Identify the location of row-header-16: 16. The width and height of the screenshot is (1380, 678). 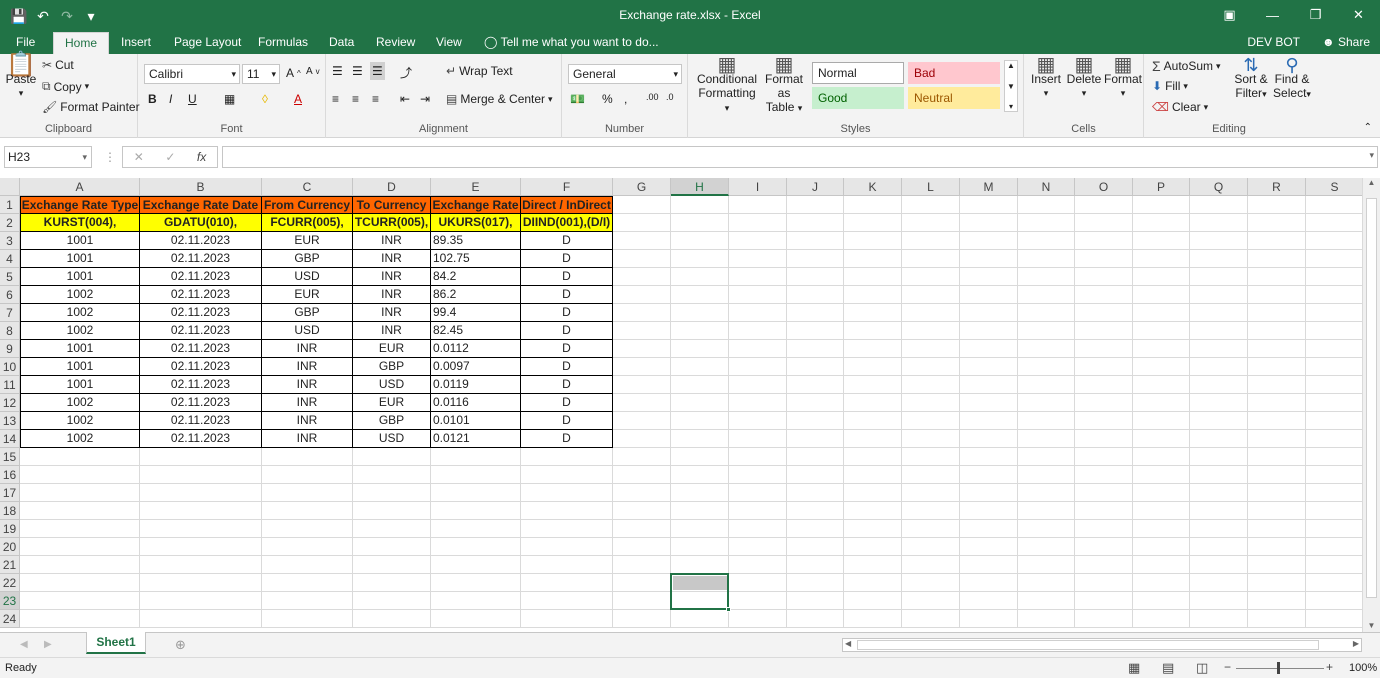
(10, 475).